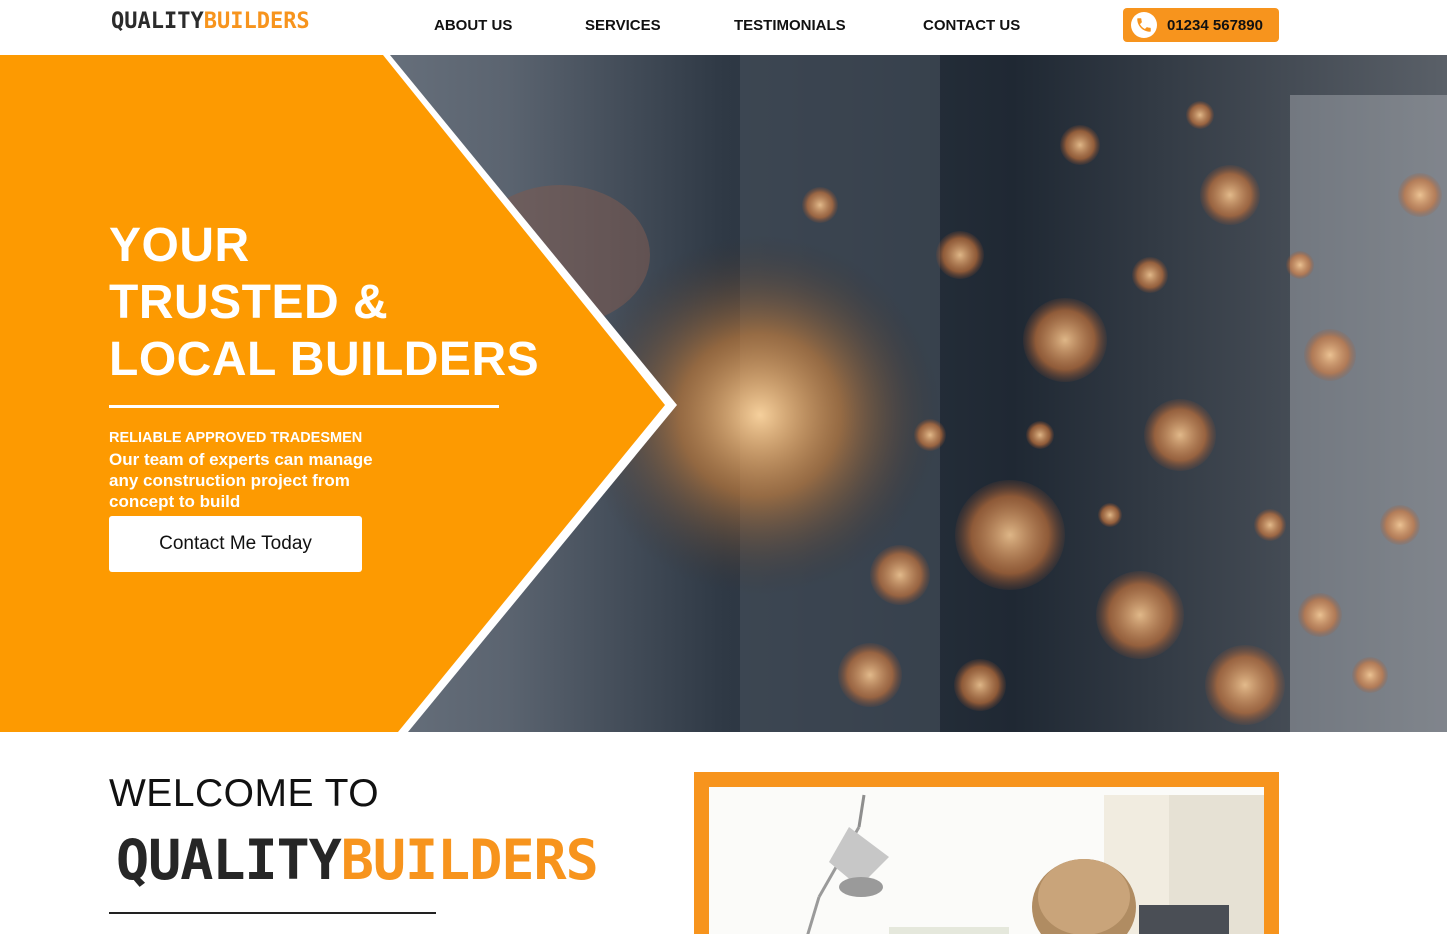  What do you see at coordinates (473, 25) in the screenshot?
I see `nav-about-us: ABOUT US` at bounding box center [473, 25].